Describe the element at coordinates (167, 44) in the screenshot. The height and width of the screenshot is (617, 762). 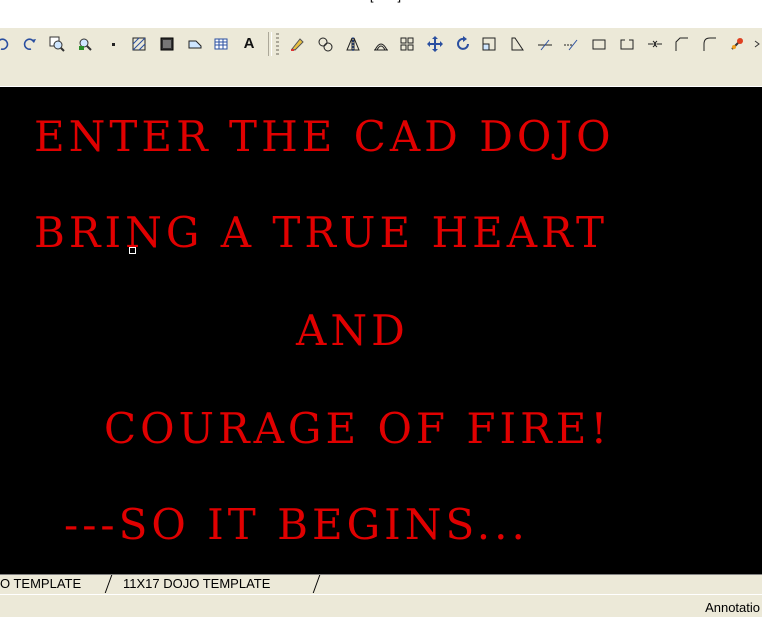
I see `gradient-icon` at that location.